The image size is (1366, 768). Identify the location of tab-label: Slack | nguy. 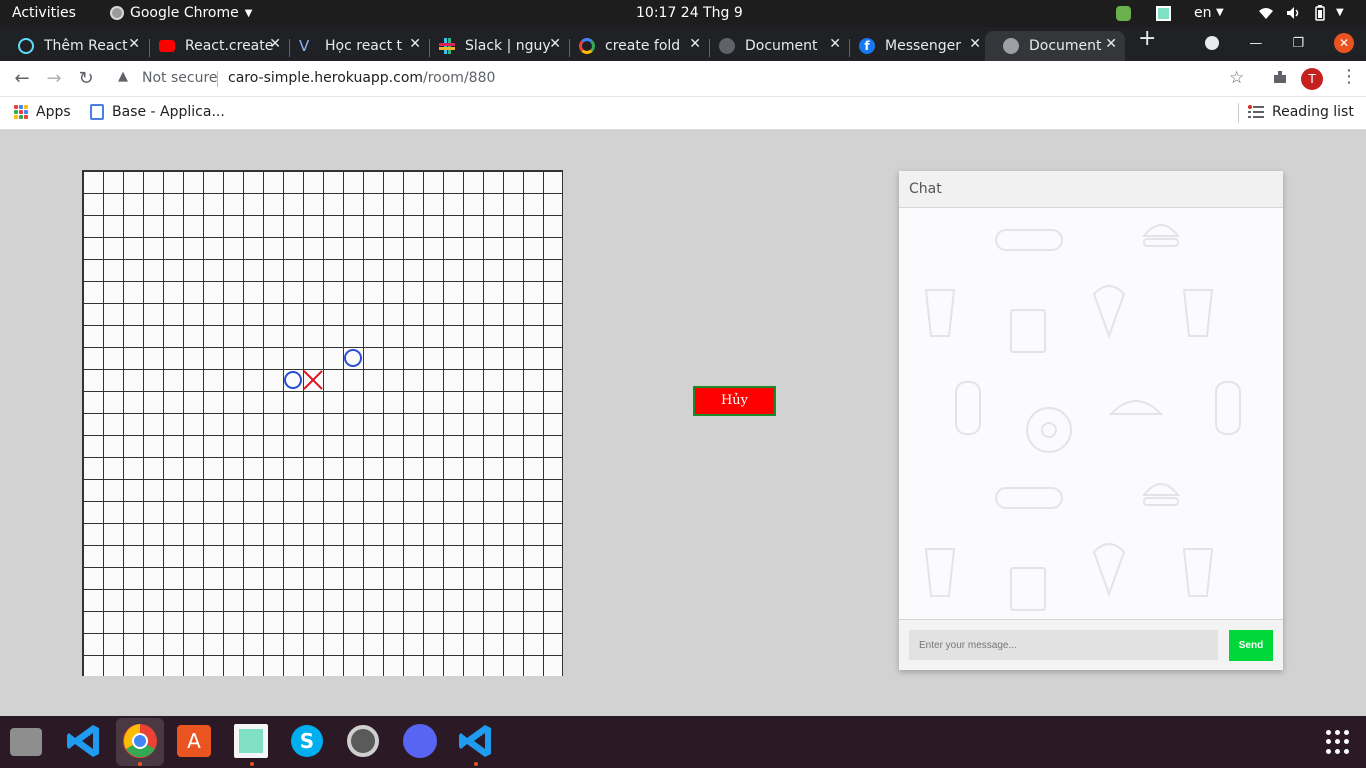
(508, 46).